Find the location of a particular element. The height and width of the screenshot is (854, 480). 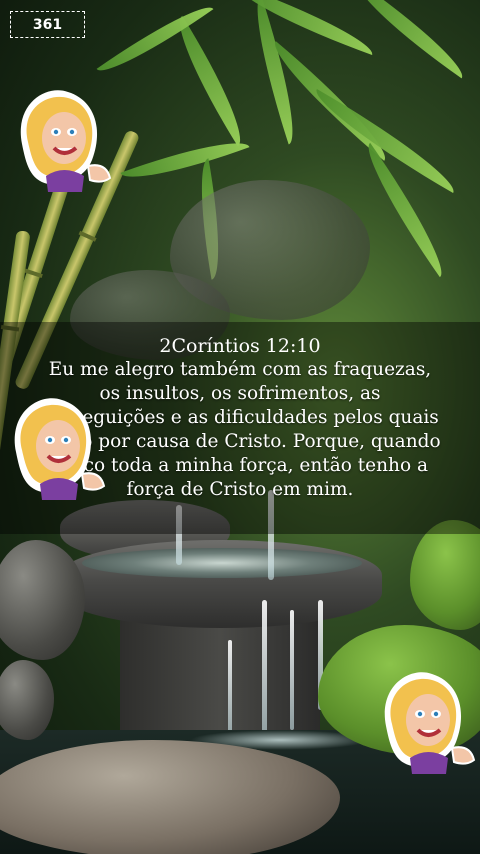

verse-reference: 2Coríntios 12:10 is located at coordinates (240, 346).